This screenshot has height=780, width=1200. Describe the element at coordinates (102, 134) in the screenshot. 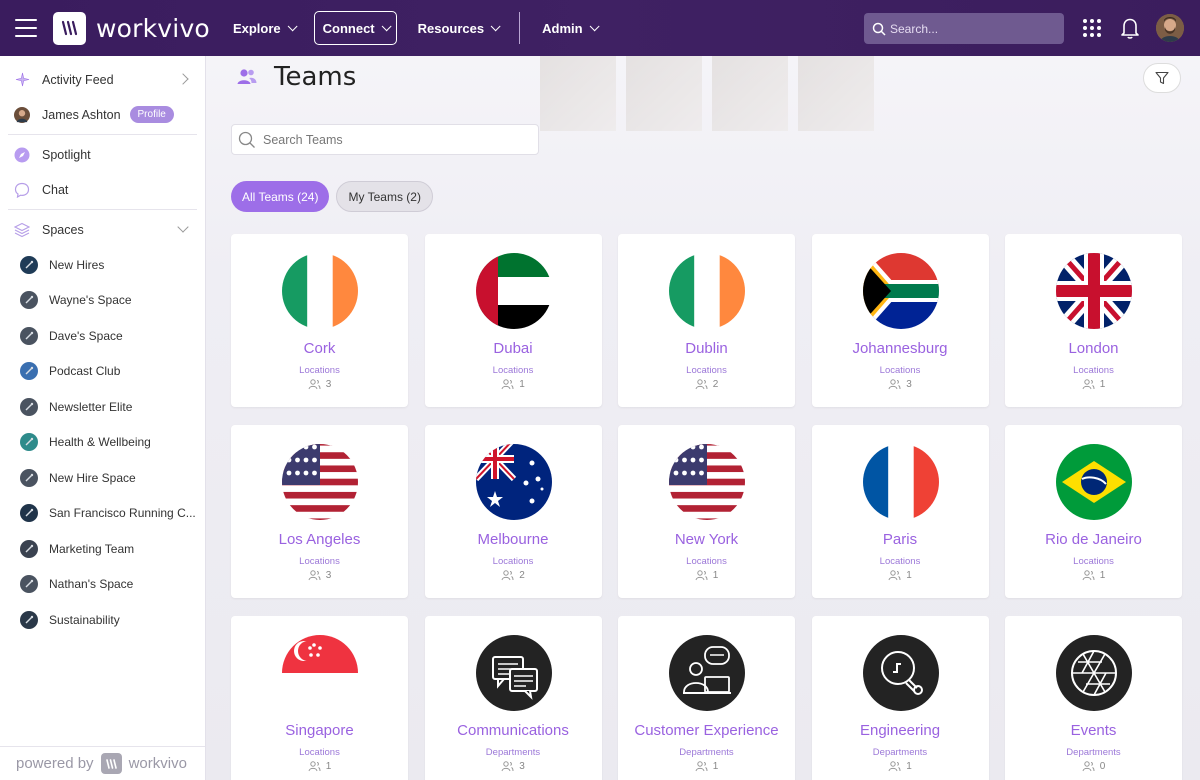

I see `divider` at that location.